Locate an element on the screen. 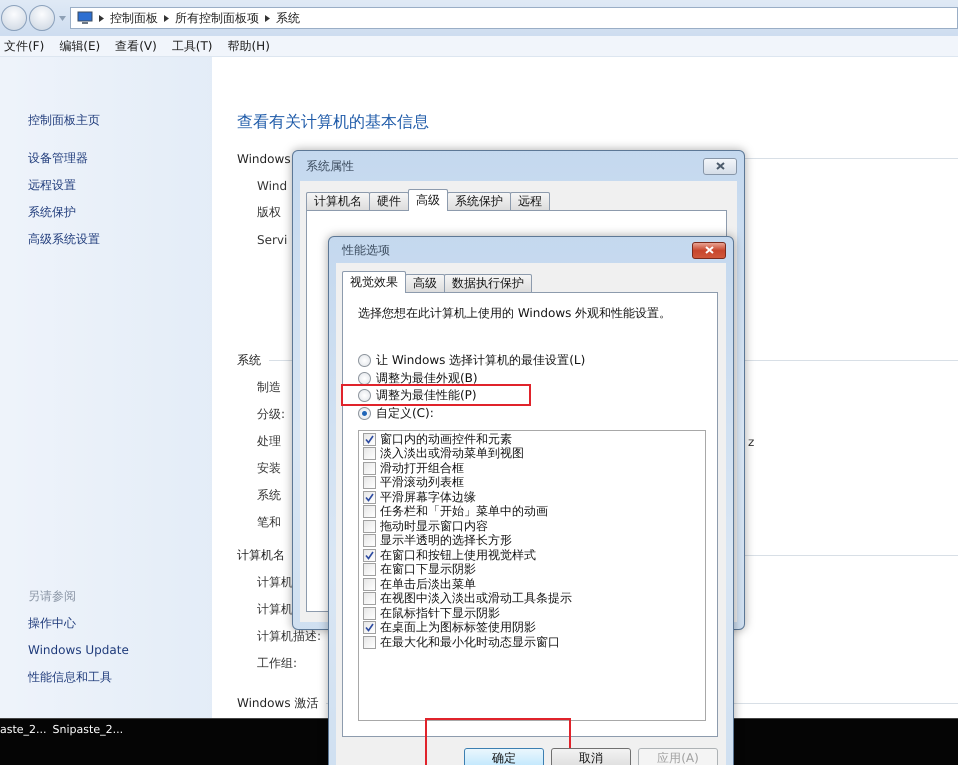 This screenshot has height=765, width=958. tab: 远程 is located at coordinates (530, 201).